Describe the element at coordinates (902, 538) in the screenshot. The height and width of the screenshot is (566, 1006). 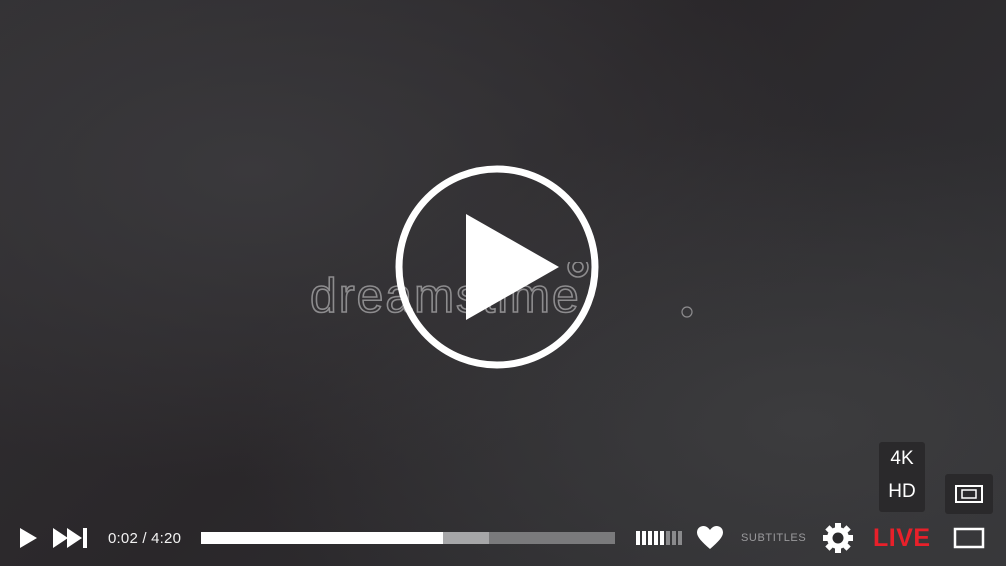
I see `live-button: LIVE` at that location.